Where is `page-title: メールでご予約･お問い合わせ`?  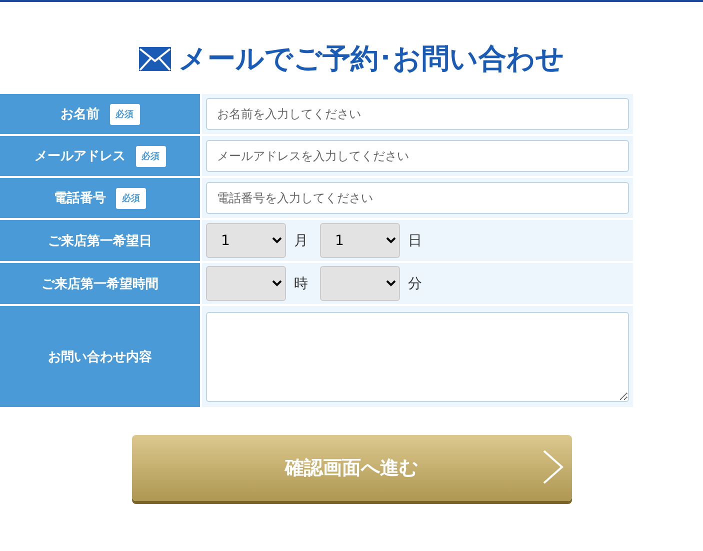
page-title: メールでご予約･お問い合わせ is located at coordinates (371, 59).